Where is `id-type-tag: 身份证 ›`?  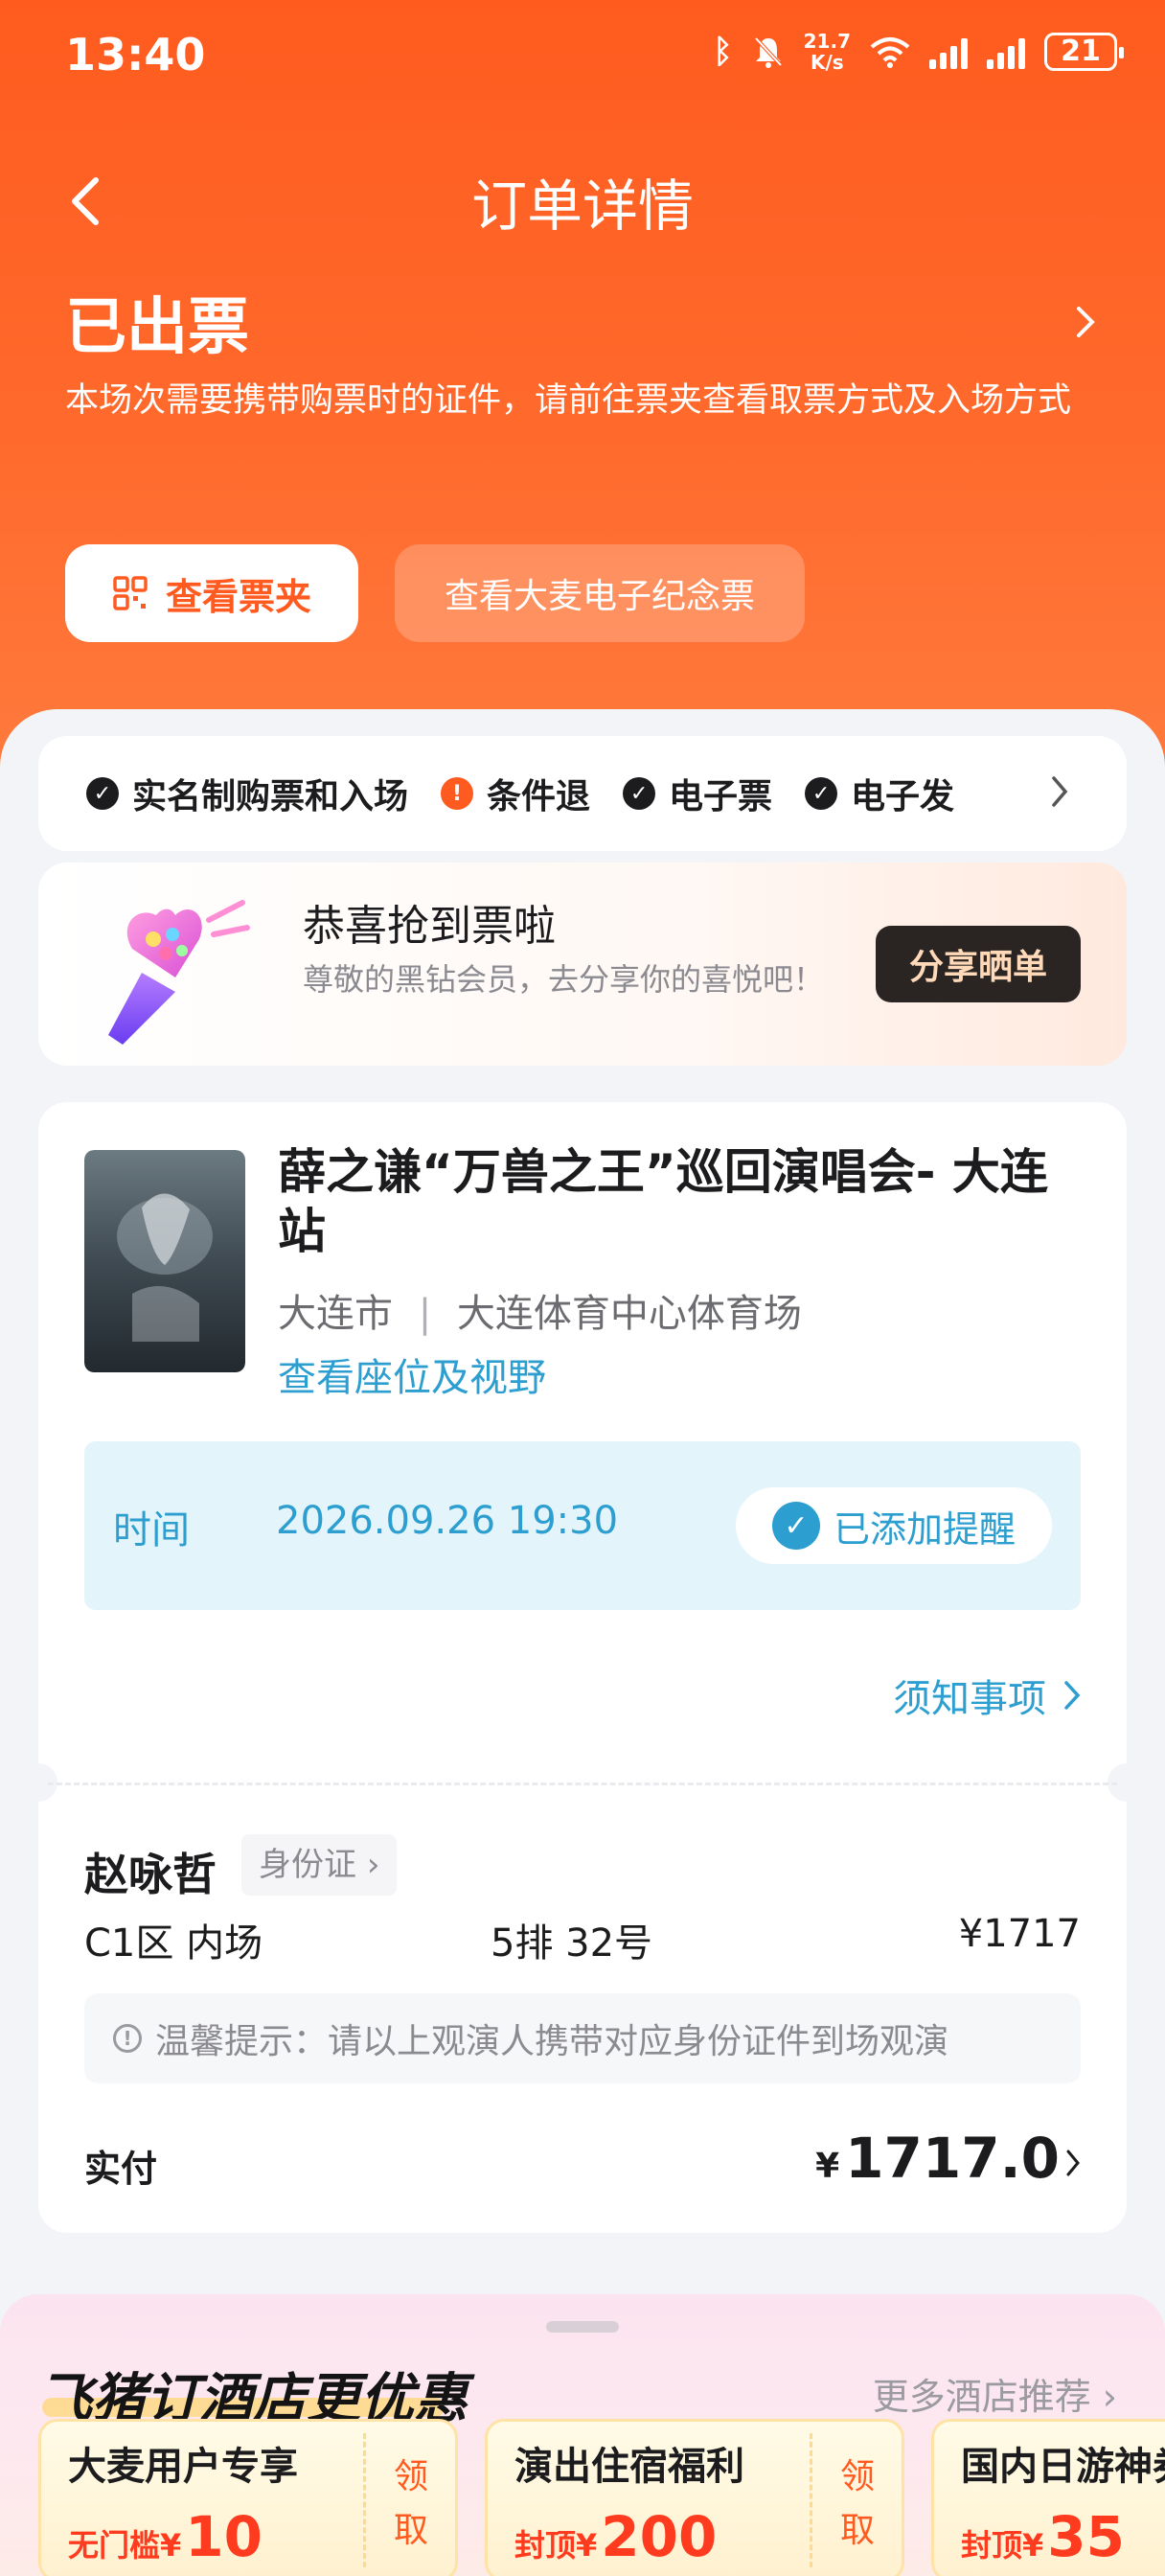
id-type-tag: 身份证 › is located at coordinates (320, 1865).